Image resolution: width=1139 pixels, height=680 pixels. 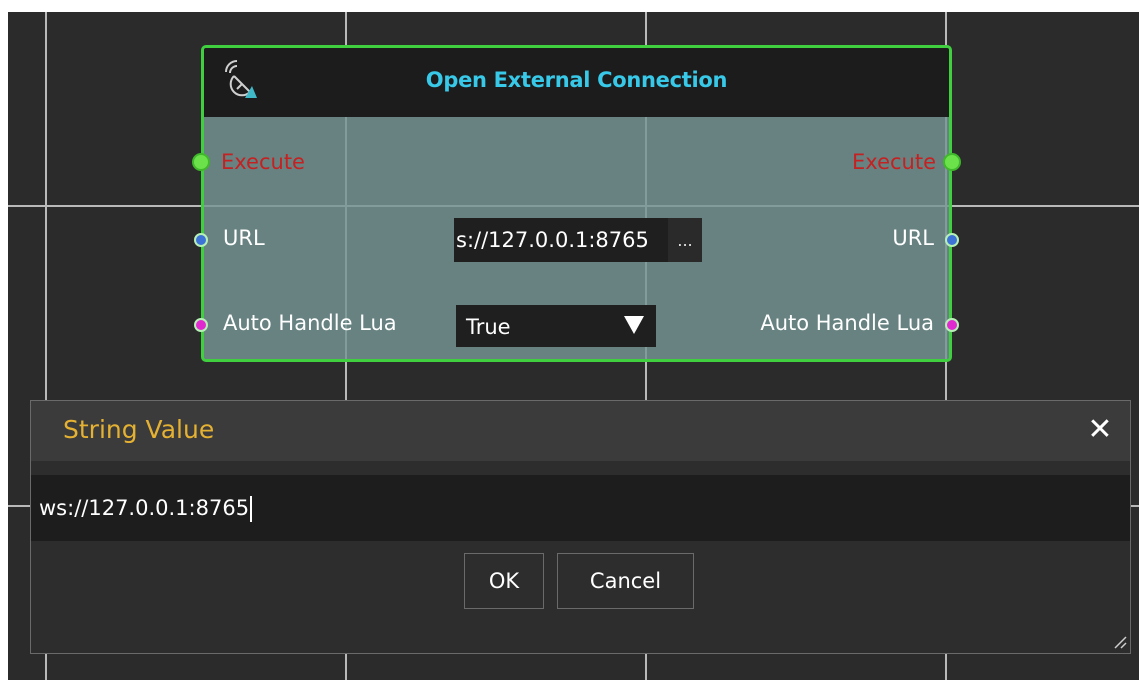 What do you see at coordinates (625, 581) in the screenshot?
I see `cancel-button: Cancel` at bounding box center [625, 581].